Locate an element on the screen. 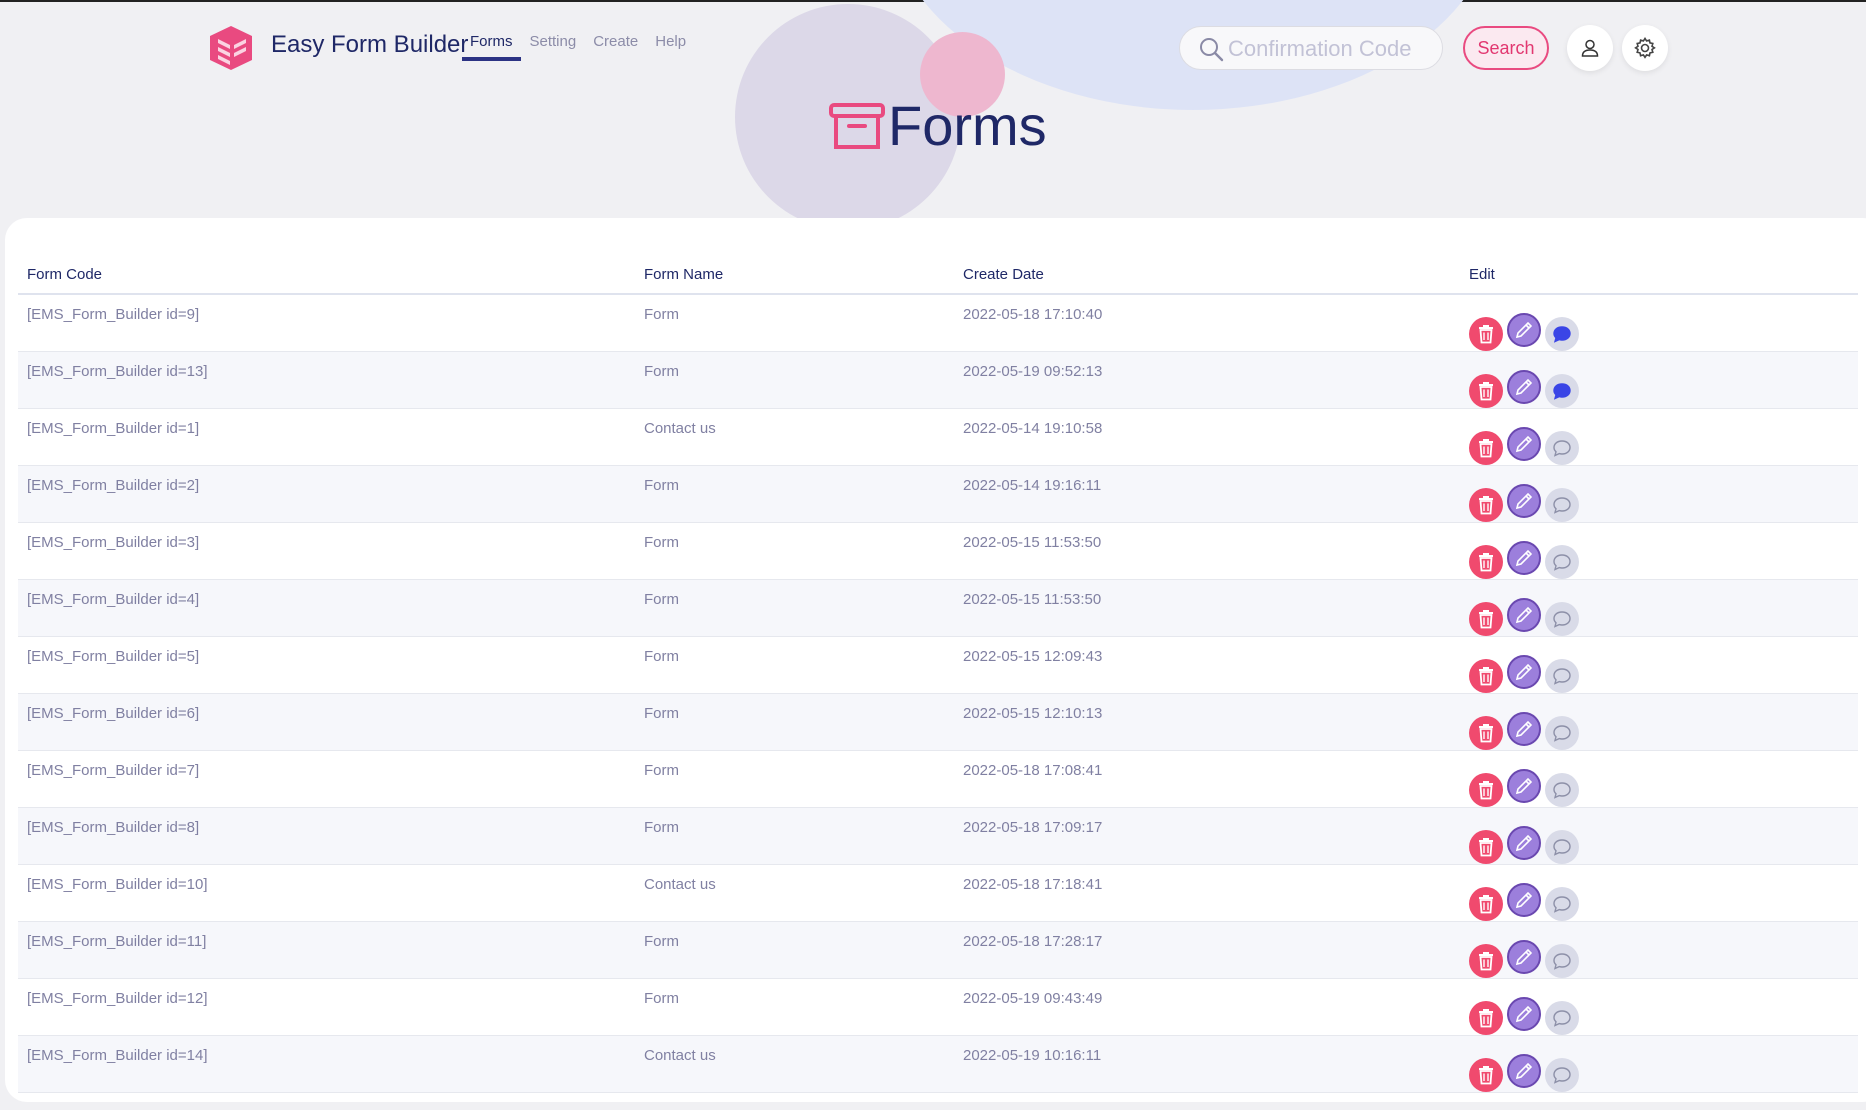 Image resolution: width=1866 pixels, height=1110 pixels. confirmation-code-search is located at coordinates (1311, 48).